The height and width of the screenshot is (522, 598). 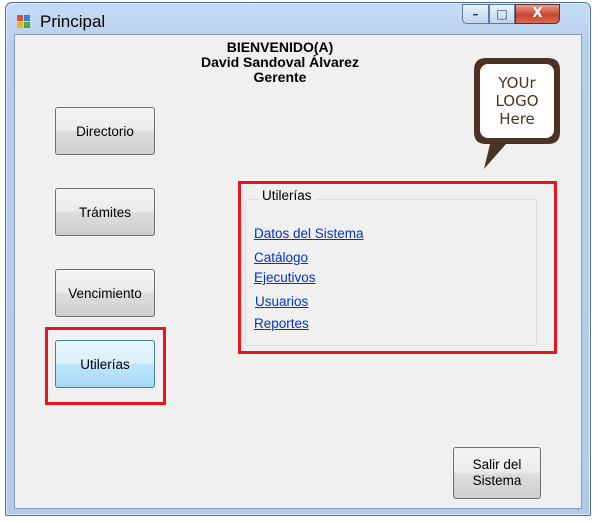 I want to click on user-role: Gerente, so click(x=280, y=77).